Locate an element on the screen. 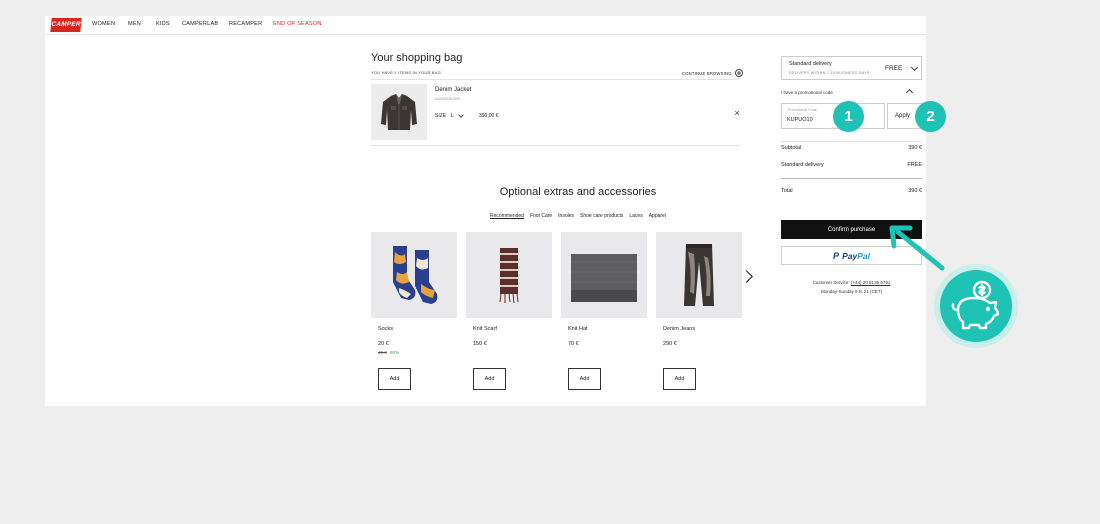  customer-service: Customer Service: (+44) 20 8135 6791 is located at coordinates (851, 282).